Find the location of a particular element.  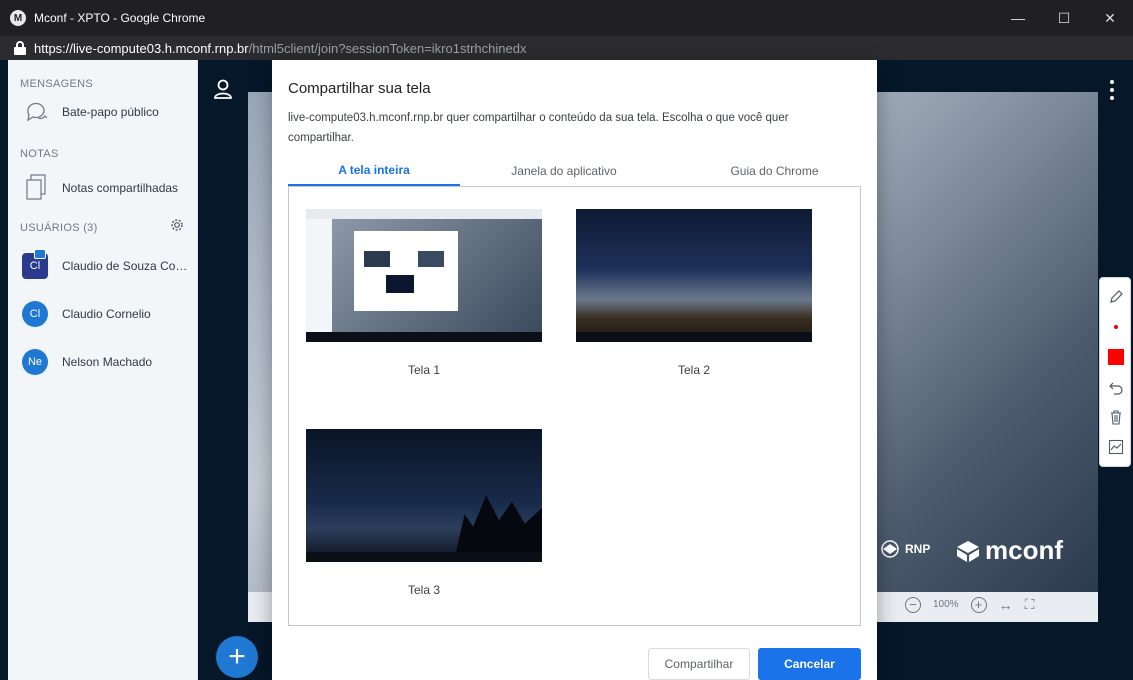

notes-section-title: NOTAS is located at coordinates (39, 154).